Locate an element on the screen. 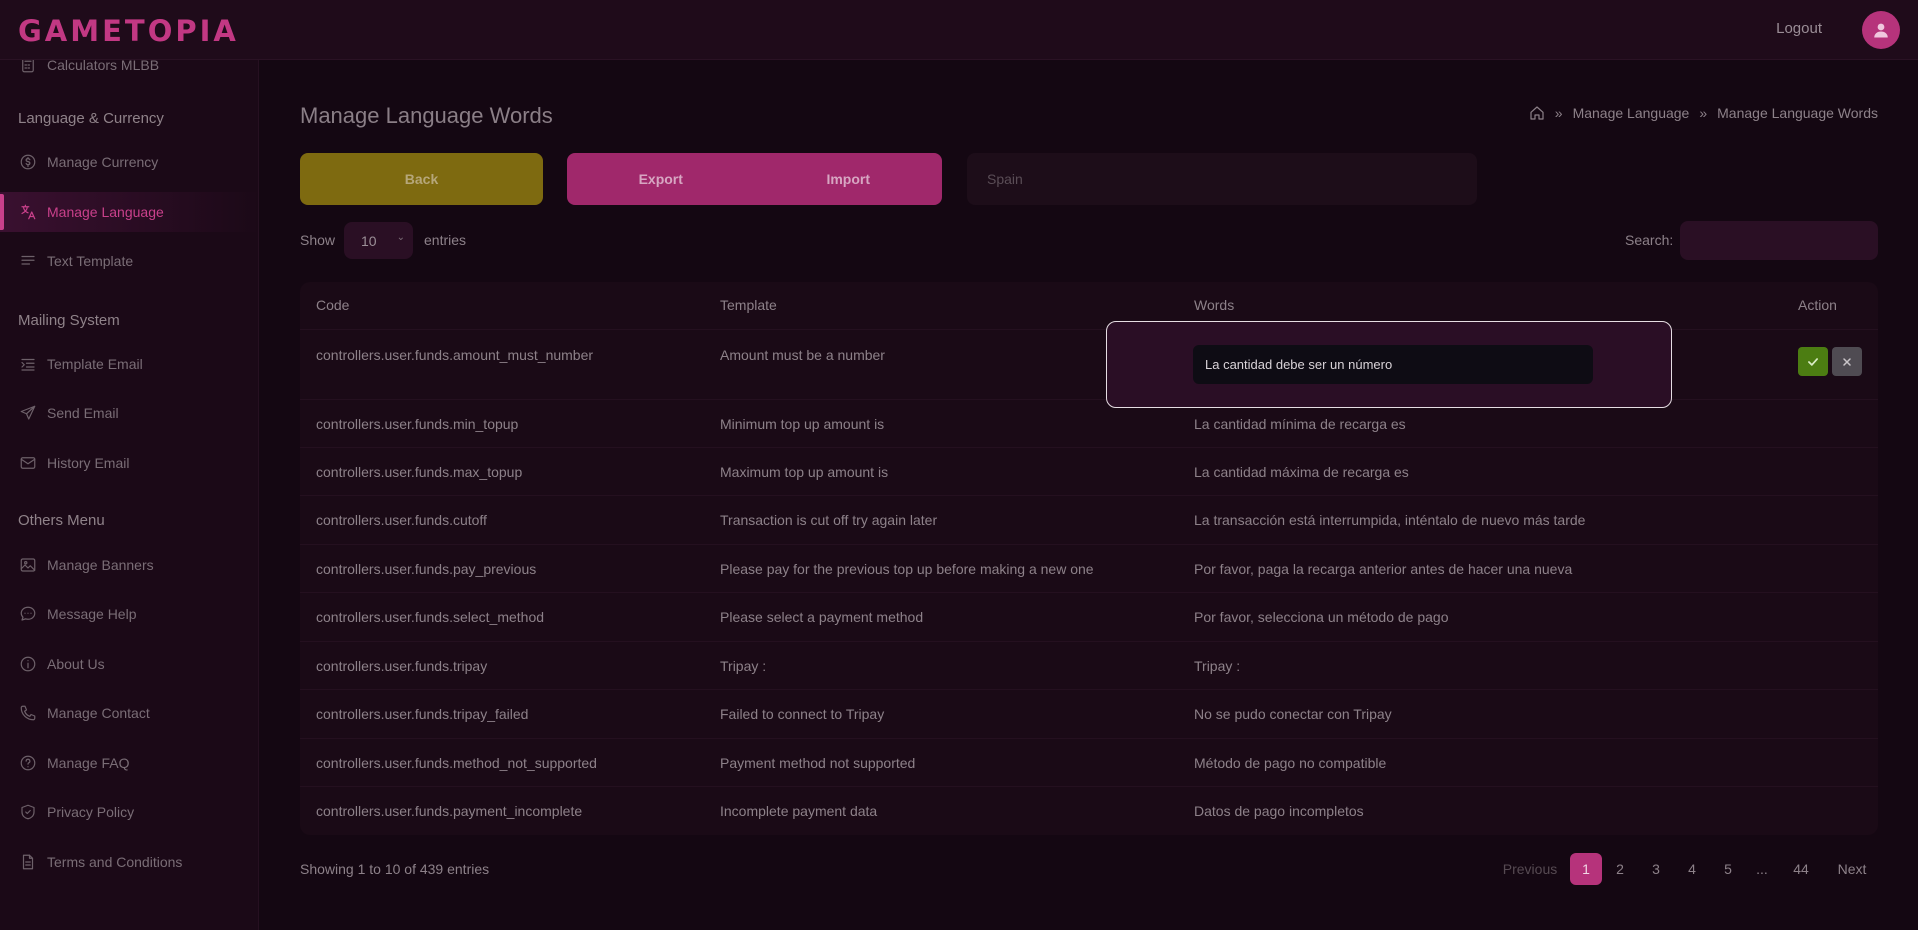  sidebar-item-label: Manage Banners is located at coordinates (100, 565).